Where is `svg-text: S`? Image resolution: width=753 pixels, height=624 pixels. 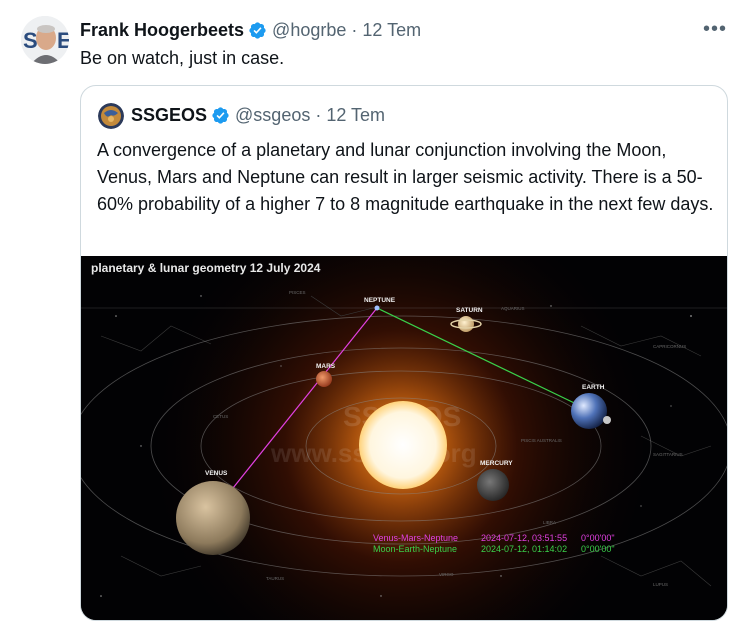
svg-text: S is located at coordinates (30, 40).